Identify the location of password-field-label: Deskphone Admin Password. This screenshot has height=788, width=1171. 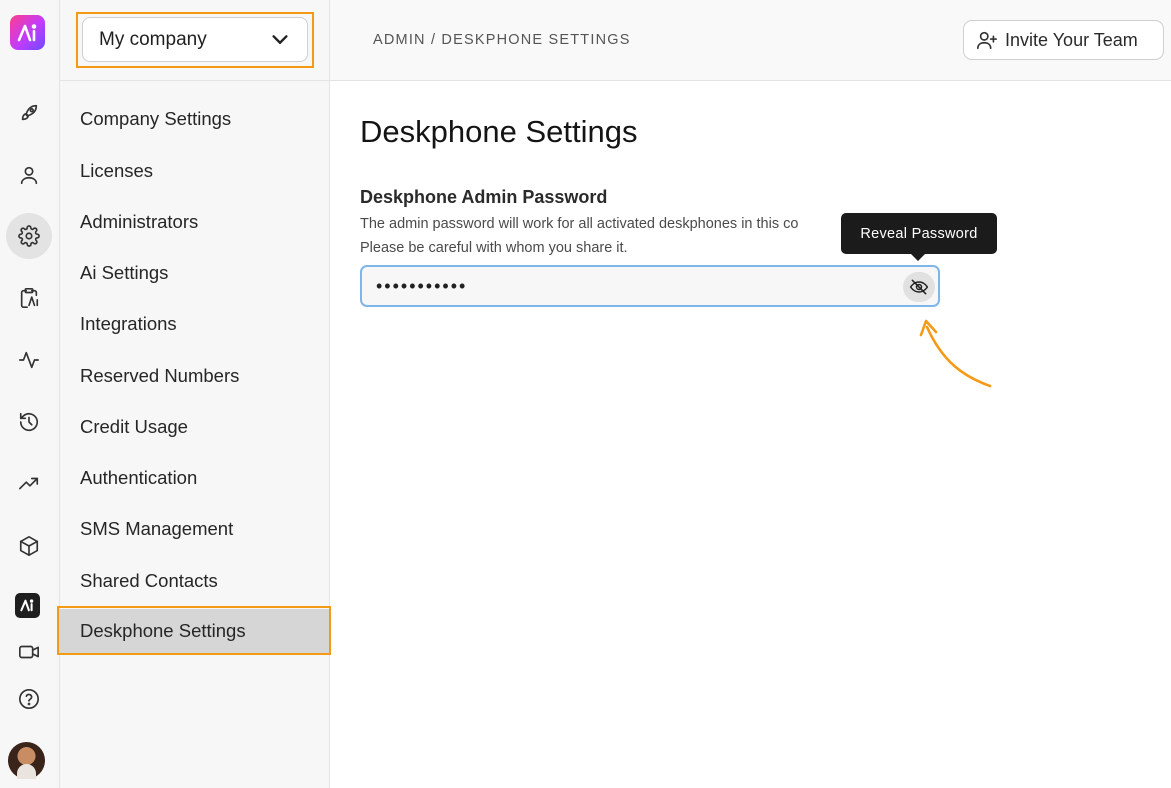
(484, 197).